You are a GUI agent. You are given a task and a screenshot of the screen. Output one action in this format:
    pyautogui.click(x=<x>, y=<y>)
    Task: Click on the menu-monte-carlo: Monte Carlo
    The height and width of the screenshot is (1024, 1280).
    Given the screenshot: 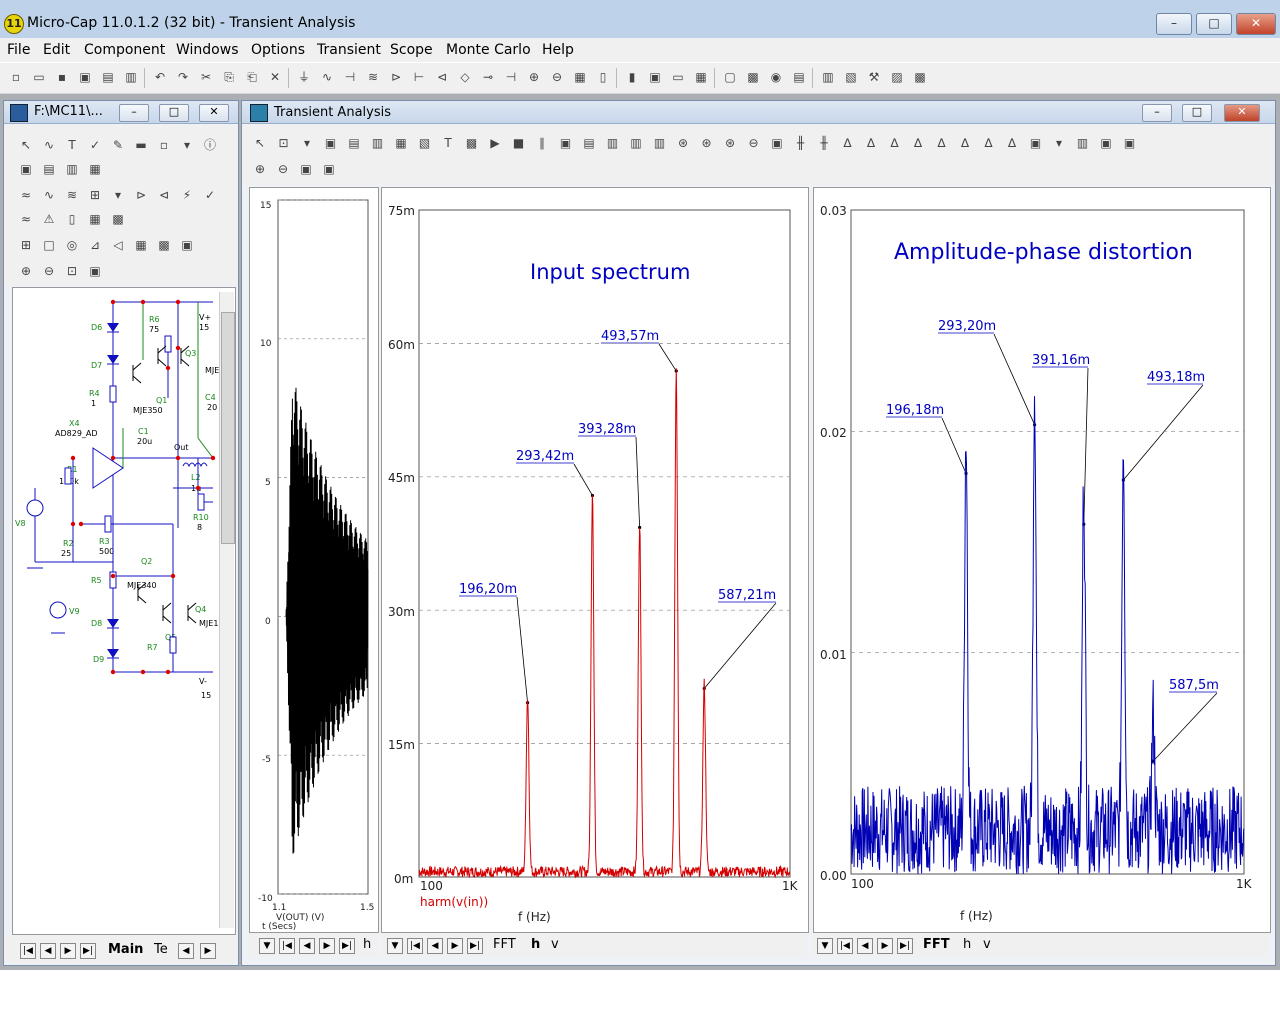 What is the action you would take?
    pyautogui.click(x=488, y=50)
    